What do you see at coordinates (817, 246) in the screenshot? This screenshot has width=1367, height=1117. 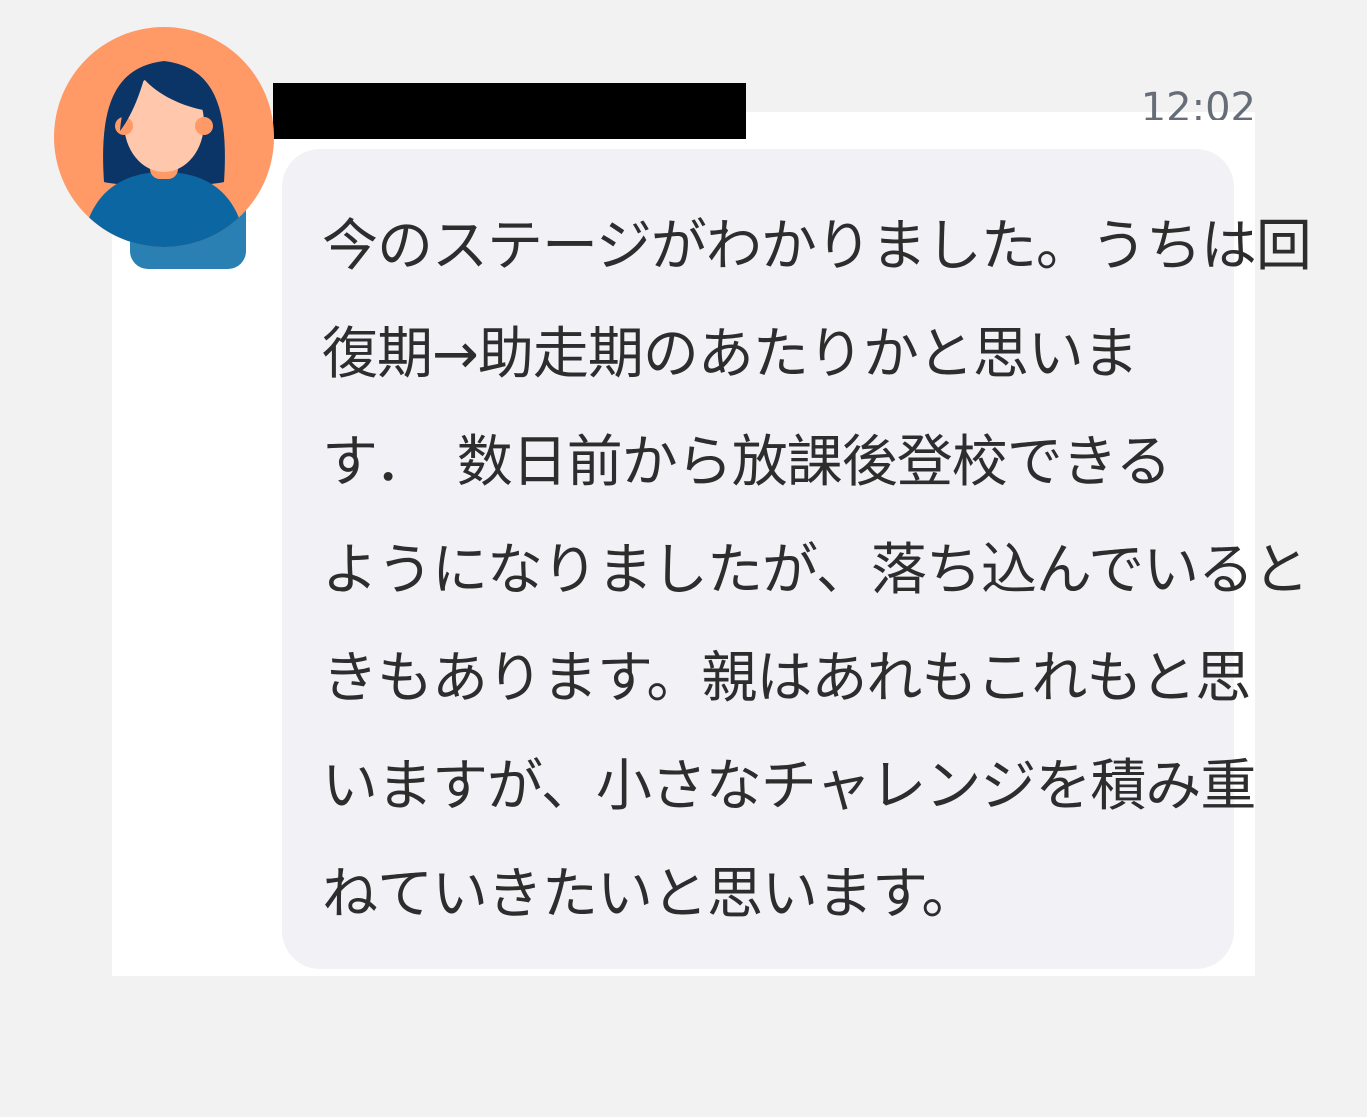 I see `message-line: 今のステージがわかりました。うちは回` at bounding box center [817, 246].